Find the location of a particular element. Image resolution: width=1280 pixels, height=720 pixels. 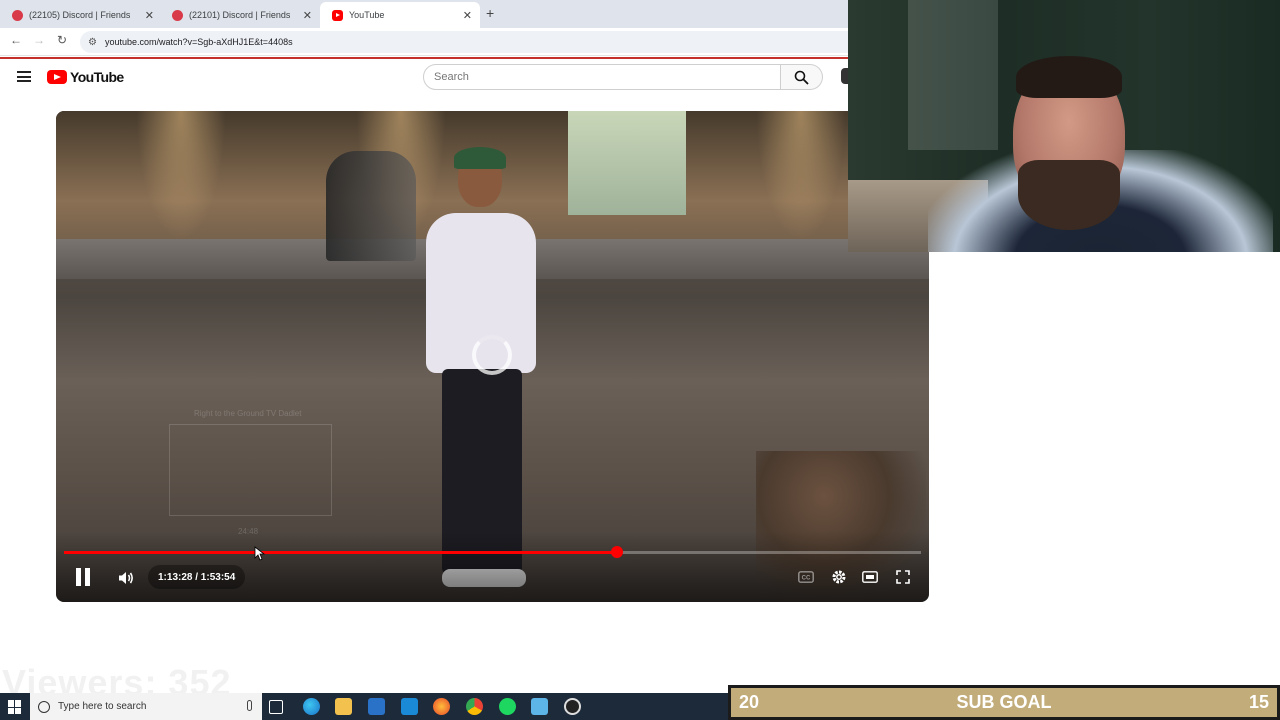

sub-goal-target: 15 is located at coordinates (1258, 702).